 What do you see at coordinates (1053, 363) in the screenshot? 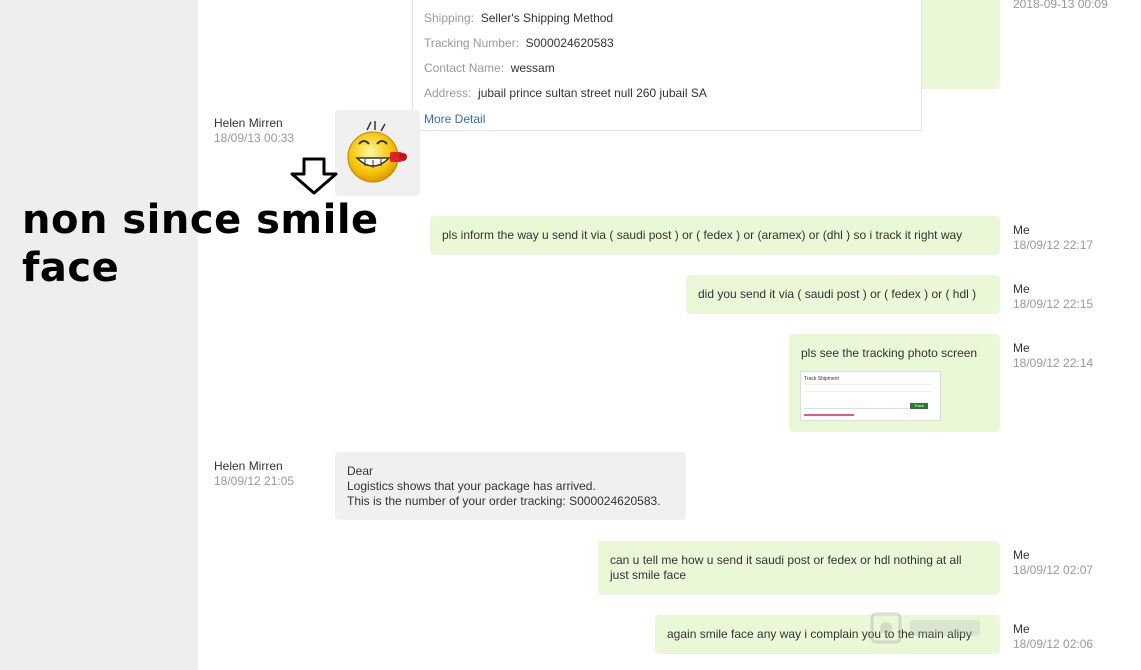
I see `message-time: 18/09/12 22:14` at bounding box center [1053, 363].